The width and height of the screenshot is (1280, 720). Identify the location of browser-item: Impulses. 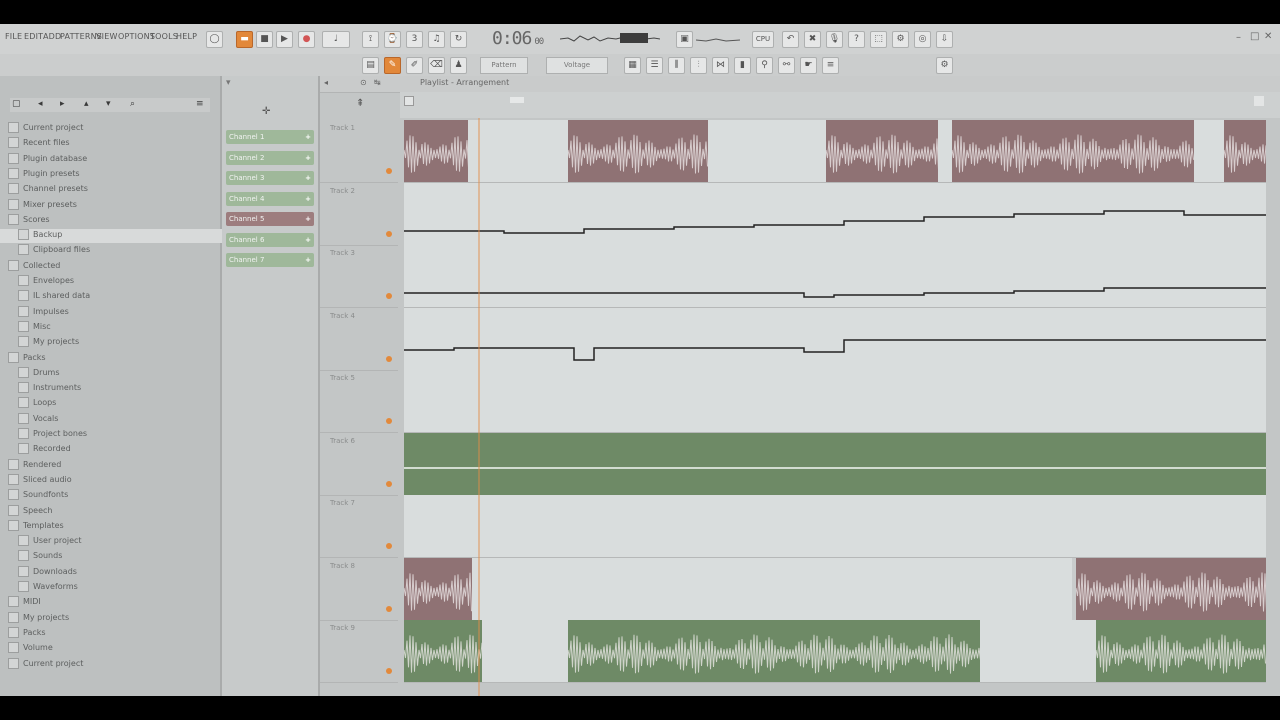
(114, 312).